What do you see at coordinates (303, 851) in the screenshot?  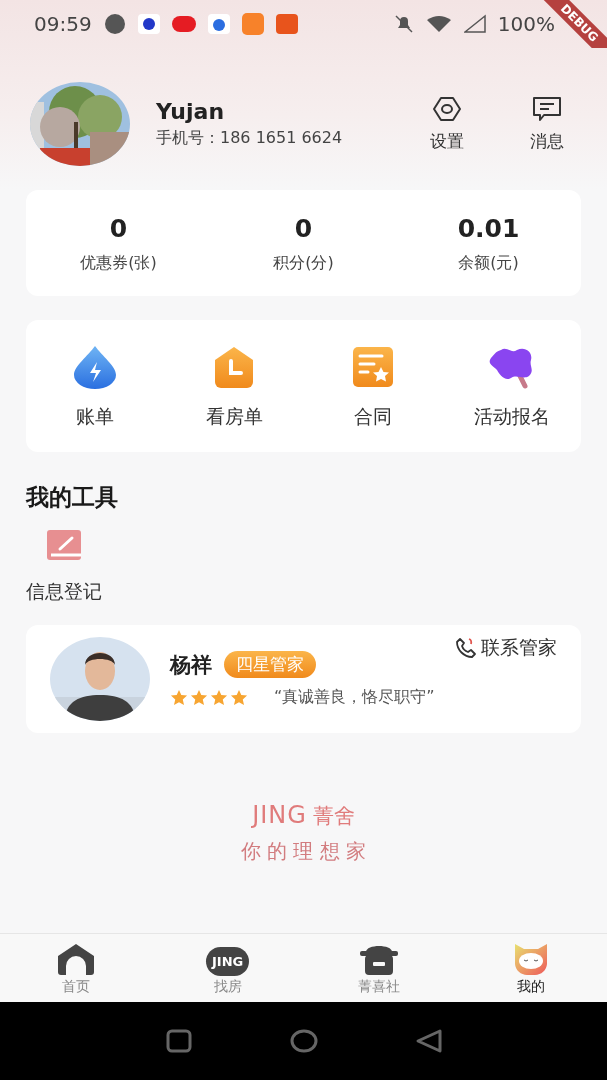 I see `brand-slogan: 你 的 理 想 家` at bounding box center [303, 851].